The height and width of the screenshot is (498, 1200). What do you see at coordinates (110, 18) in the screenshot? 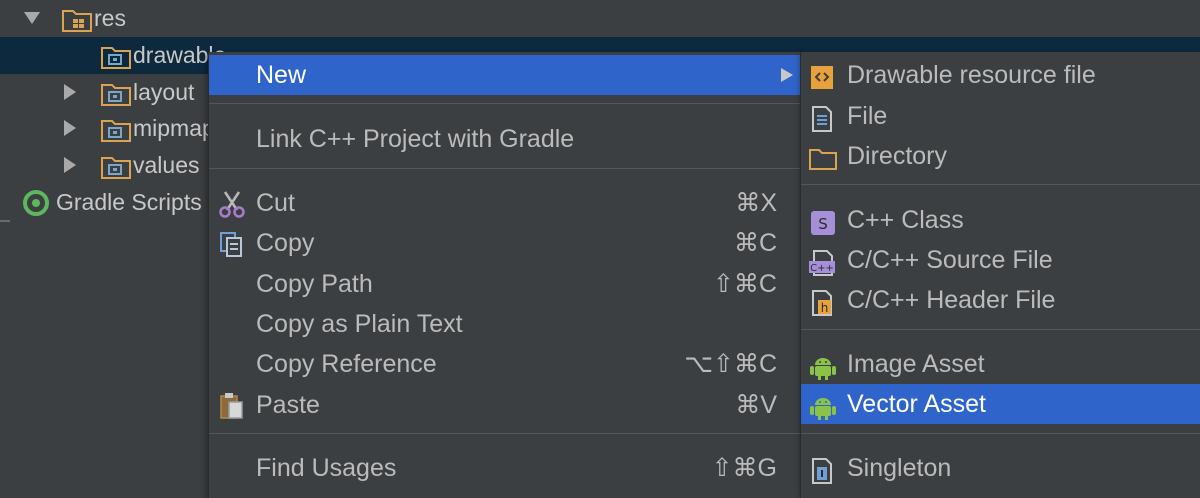
I see `tree-label: res` at bounding box center [110, 18].